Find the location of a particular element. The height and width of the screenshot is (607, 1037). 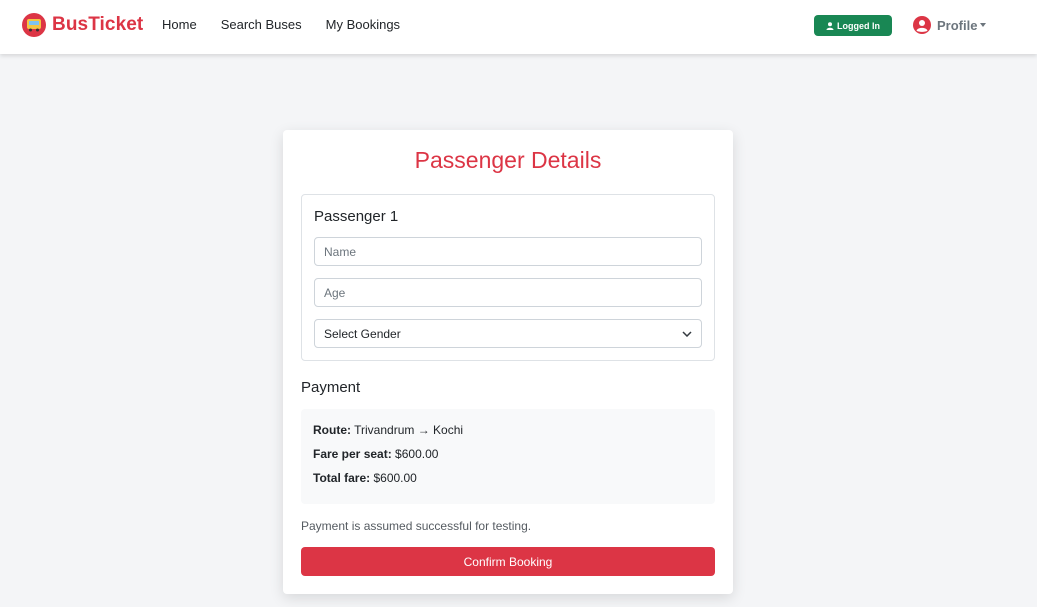

total-line: Total fare: $600.00 is located at coordinates (365, 478).